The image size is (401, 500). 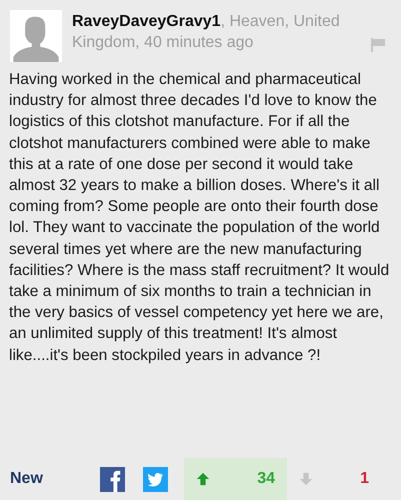 I want to click on vote-count: 1, so click(x=364, y=479).